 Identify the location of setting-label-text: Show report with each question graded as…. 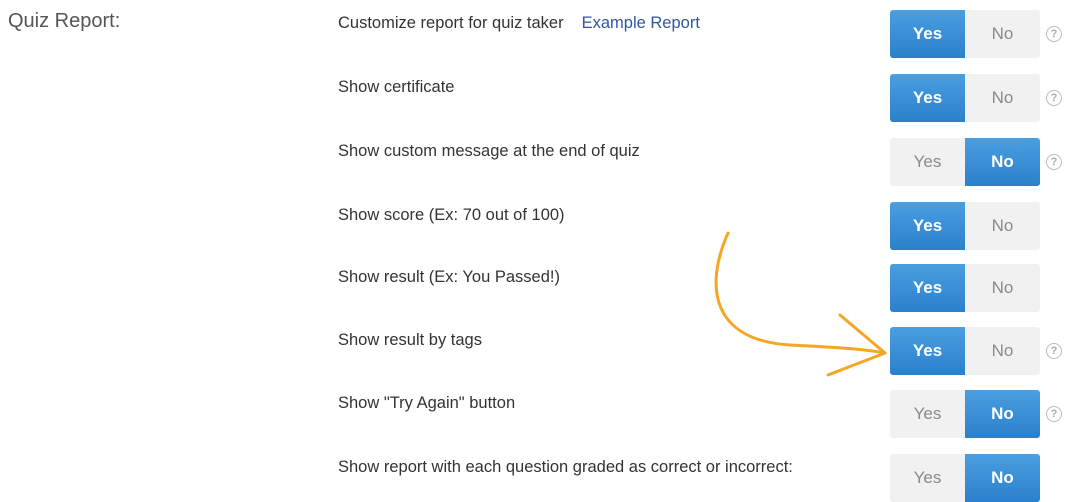
(565, 467).